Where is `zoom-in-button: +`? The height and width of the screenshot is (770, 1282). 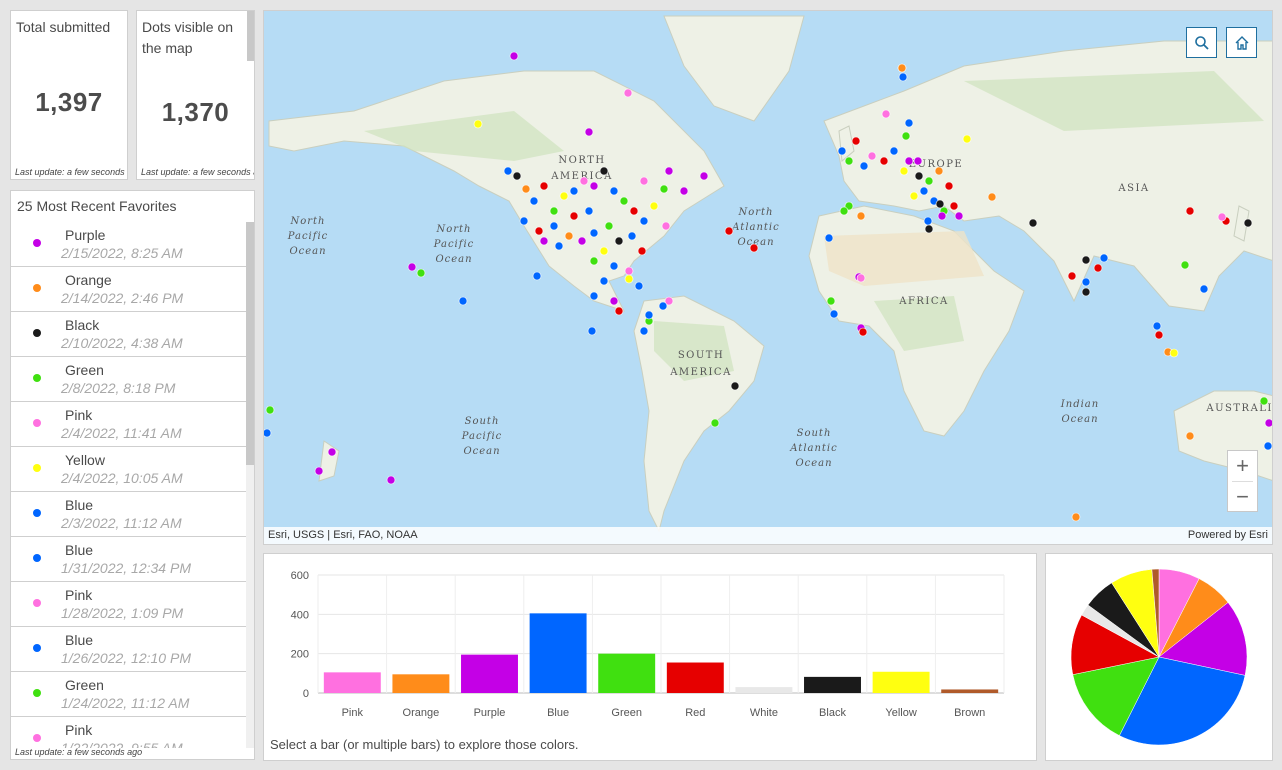
zoom-in-button: + is located at coordinates (1242, 466).